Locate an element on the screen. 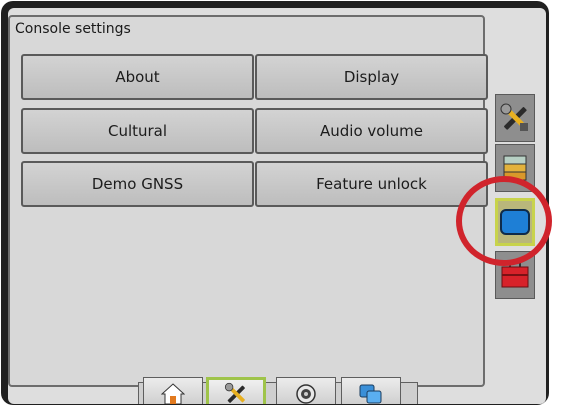 This screenshot has width=564, height=409. console-display-icon is located at coordinates (515, 222).